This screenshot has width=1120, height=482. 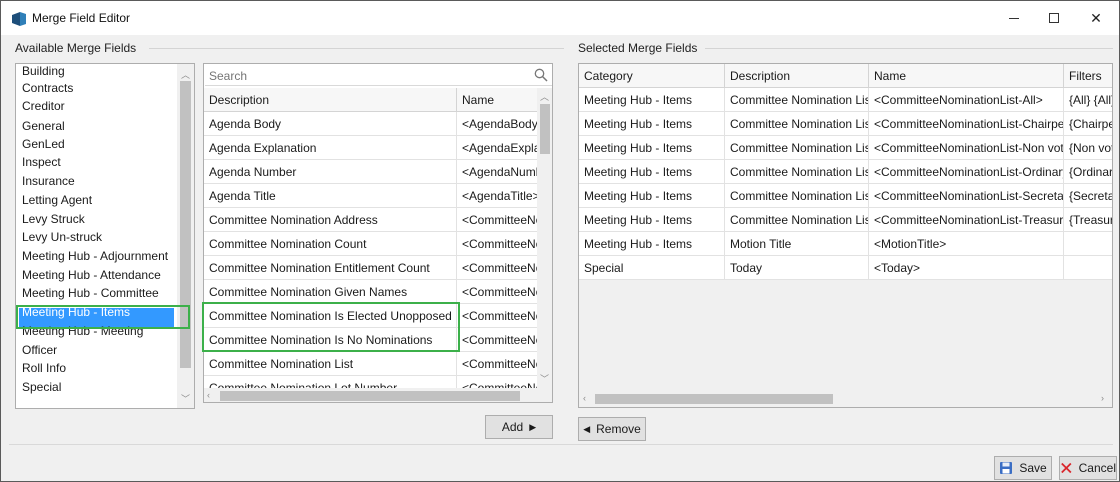 What do you see at coordinates (359, 76) in the screenshot?
I see `search-input` at bounding box center [359, 76].